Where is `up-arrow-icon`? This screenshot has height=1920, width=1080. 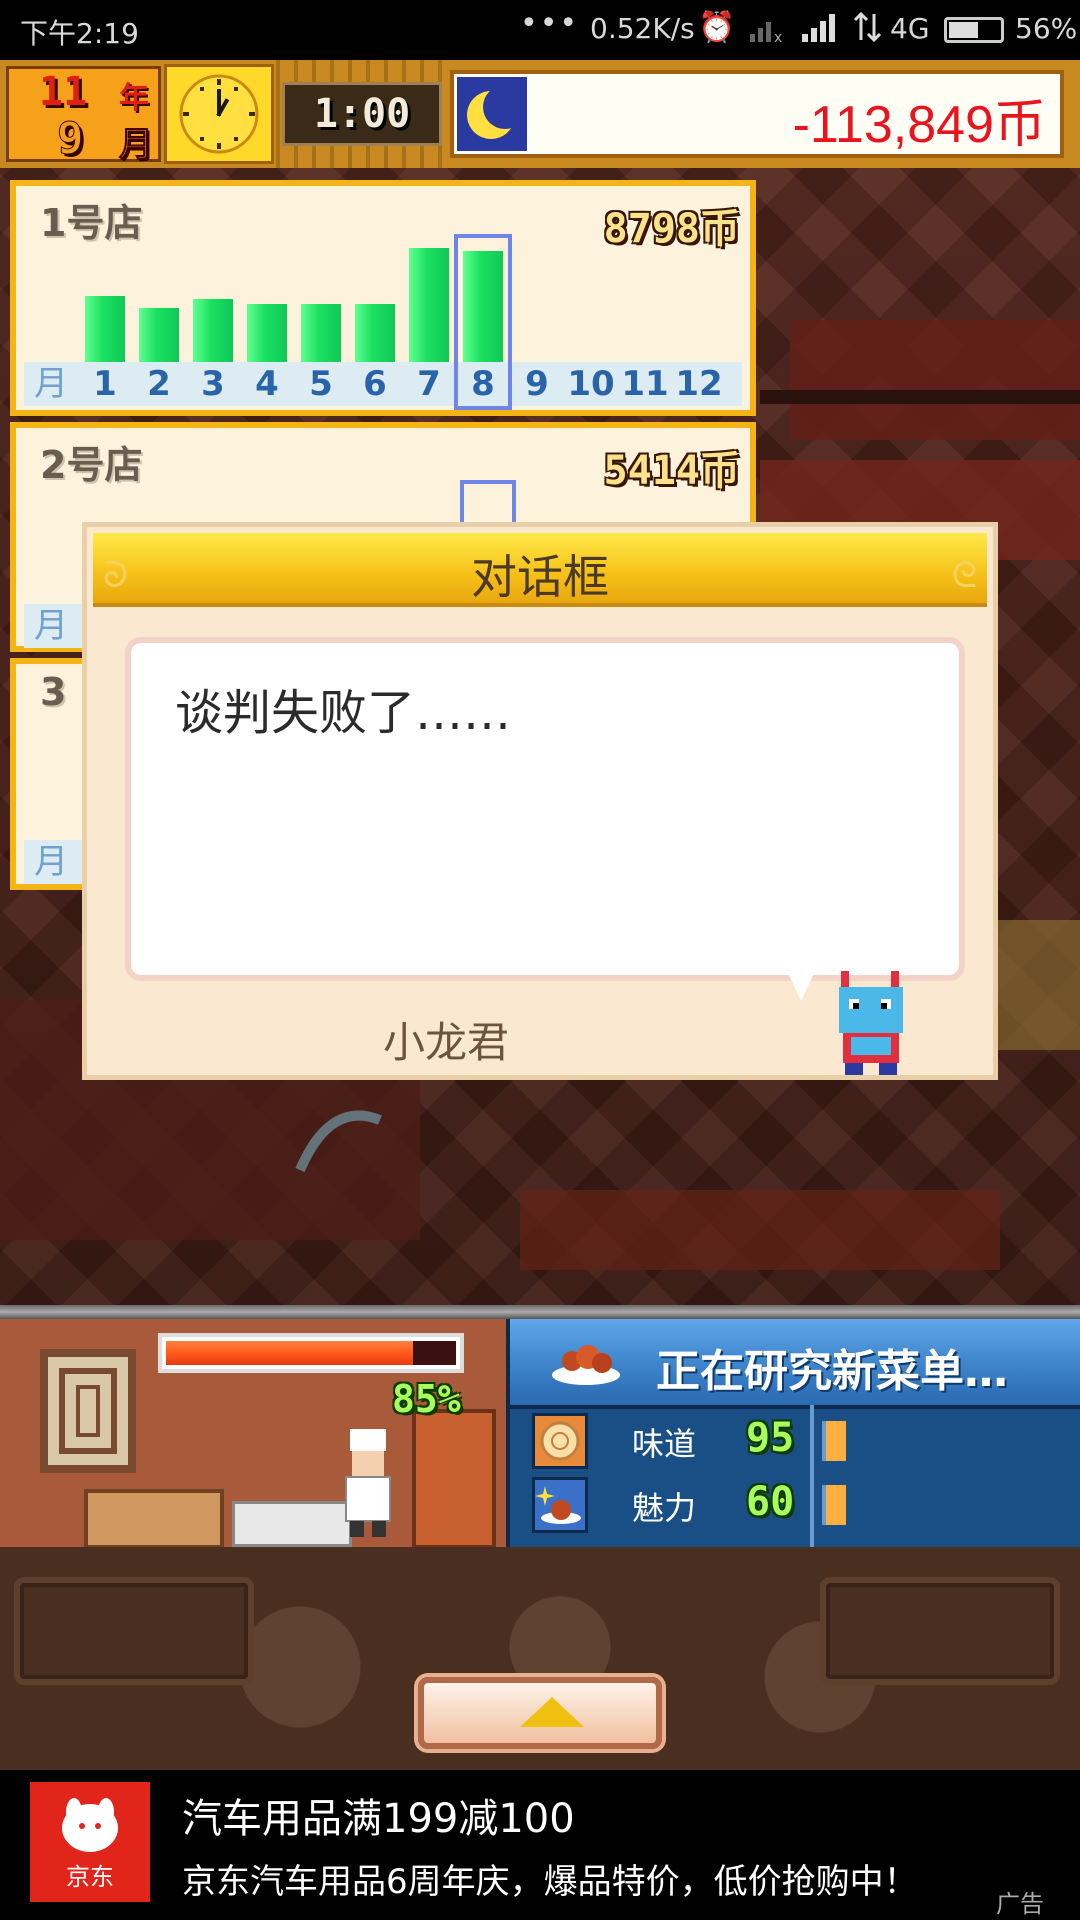 up-arrow-icon is located at coordinates (552, 1712).